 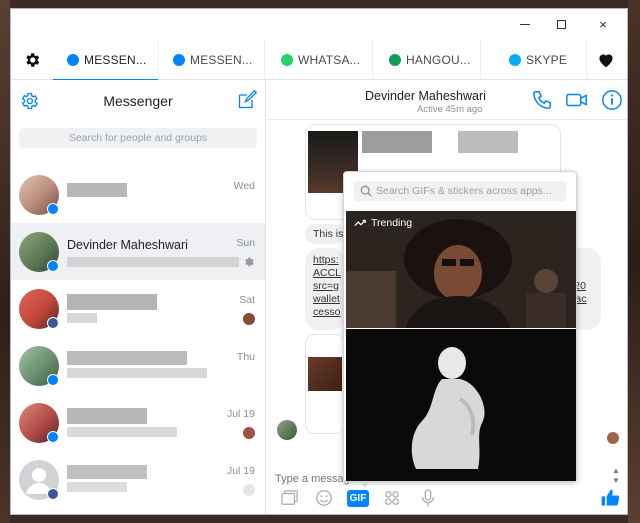 I want to click on voice-button, so click(x=428, y=498).